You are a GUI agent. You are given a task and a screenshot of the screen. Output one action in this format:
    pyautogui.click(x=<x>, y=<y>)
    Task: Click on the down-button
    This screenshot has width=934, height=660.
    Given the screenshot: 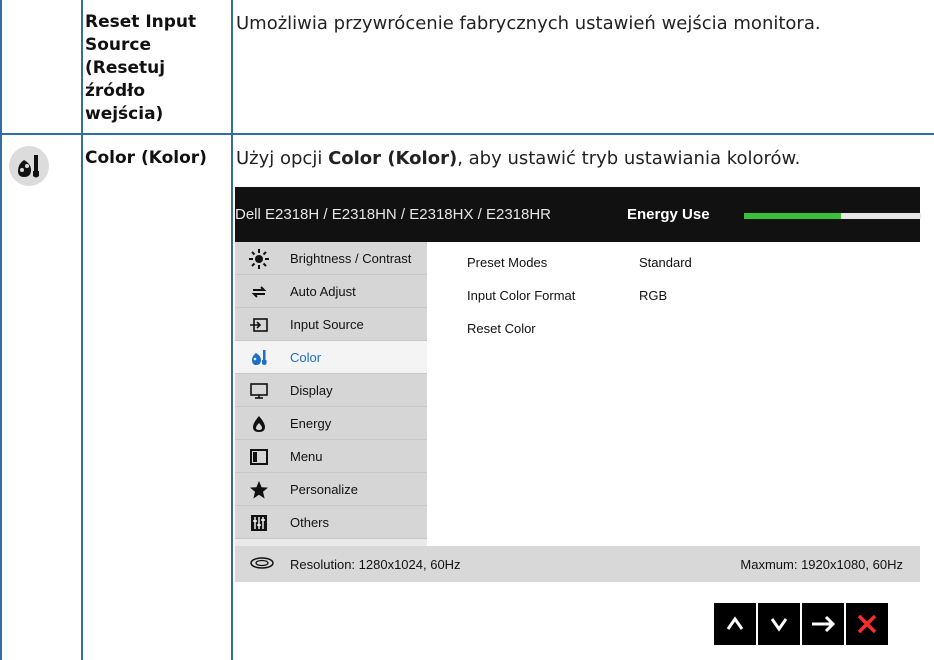 What is the action you would take?
    pyautogui.click(x=779, y=624)
    